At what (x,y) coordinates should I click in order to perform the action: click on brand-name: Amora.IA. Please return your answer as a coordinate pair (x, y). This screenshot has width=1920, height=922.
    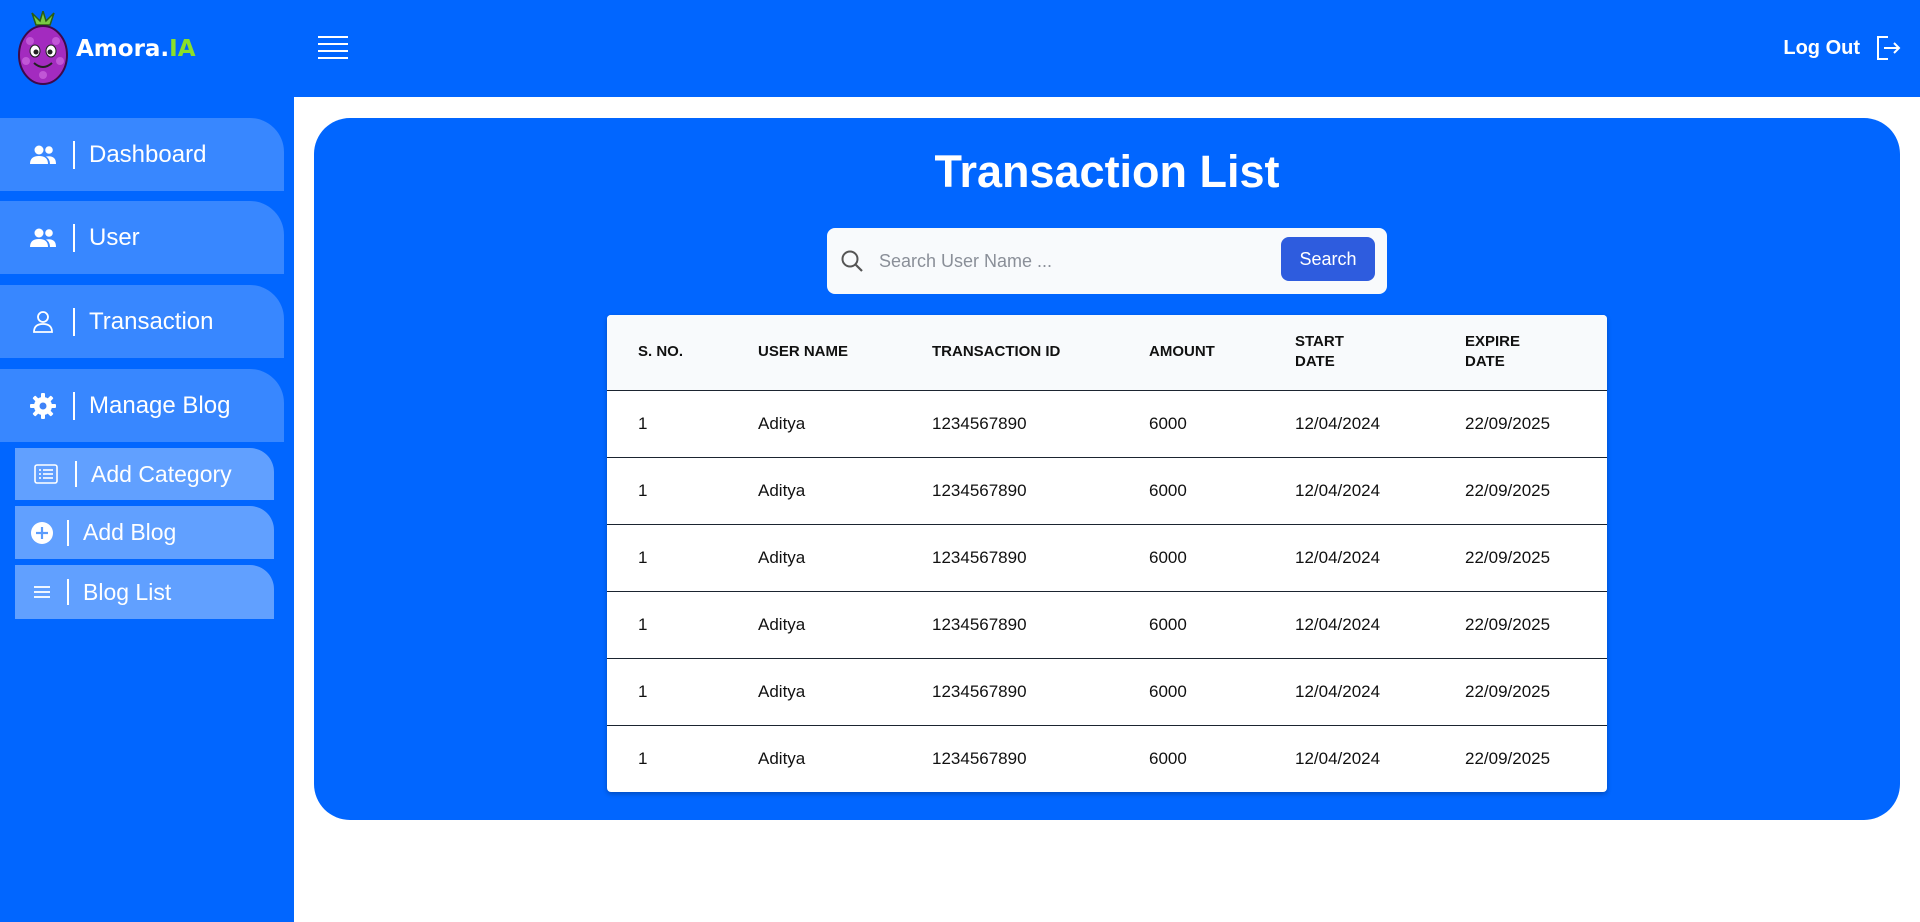
    Looking at the image, I should click on (136, 49).